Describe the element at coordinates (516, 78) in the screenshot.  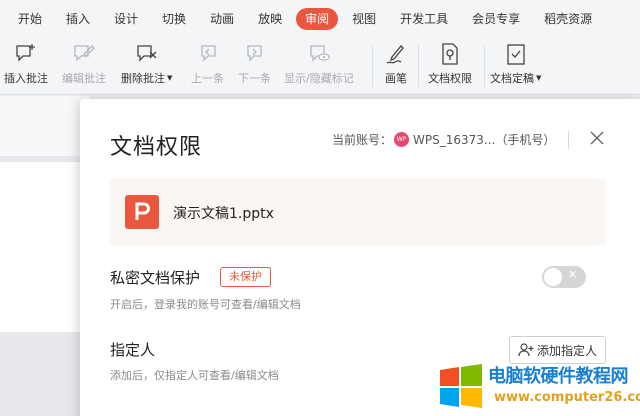
I see `doc-finalize-label: 文档定稿 ▼` at that location.